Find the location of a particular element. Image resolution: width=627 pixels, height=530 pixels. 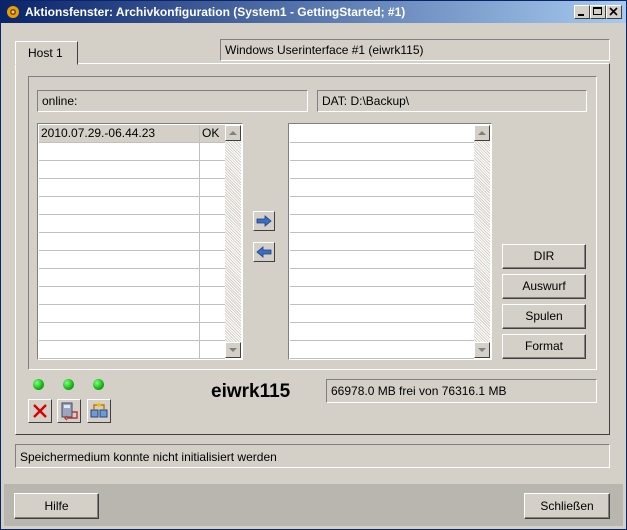

close-button: Schließen is located at coordinates (567, 506).